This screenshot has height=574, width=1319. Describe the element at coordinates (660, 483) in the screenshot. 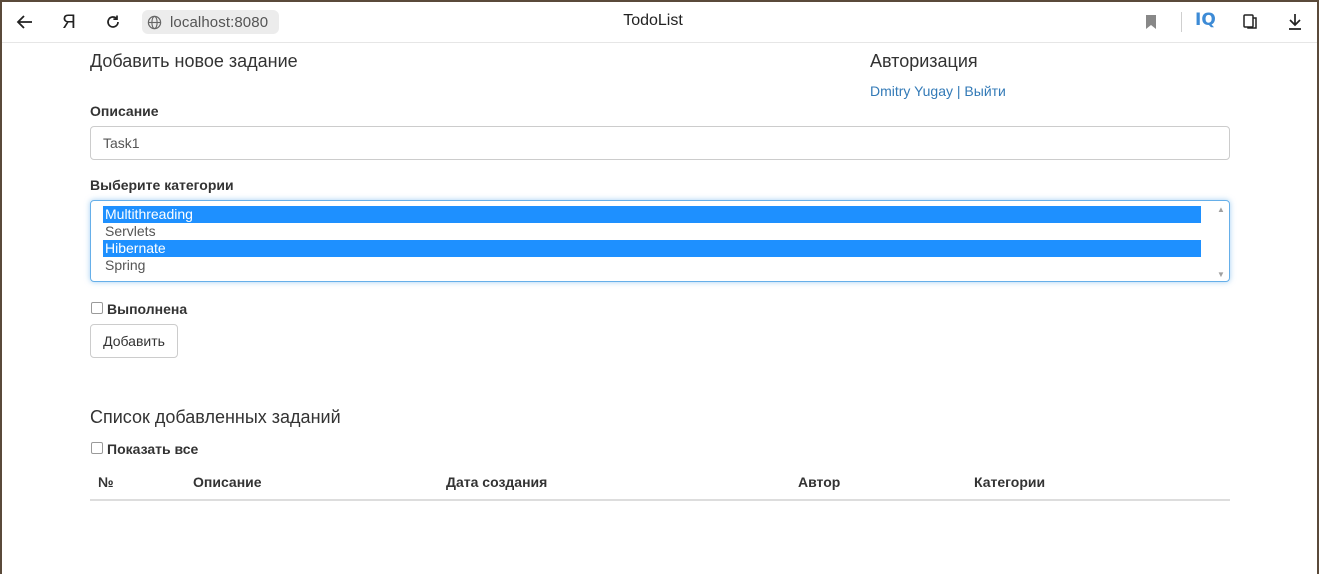

I see `tasks-table-header: № Описание Дата создания Автор Категории` at that location.